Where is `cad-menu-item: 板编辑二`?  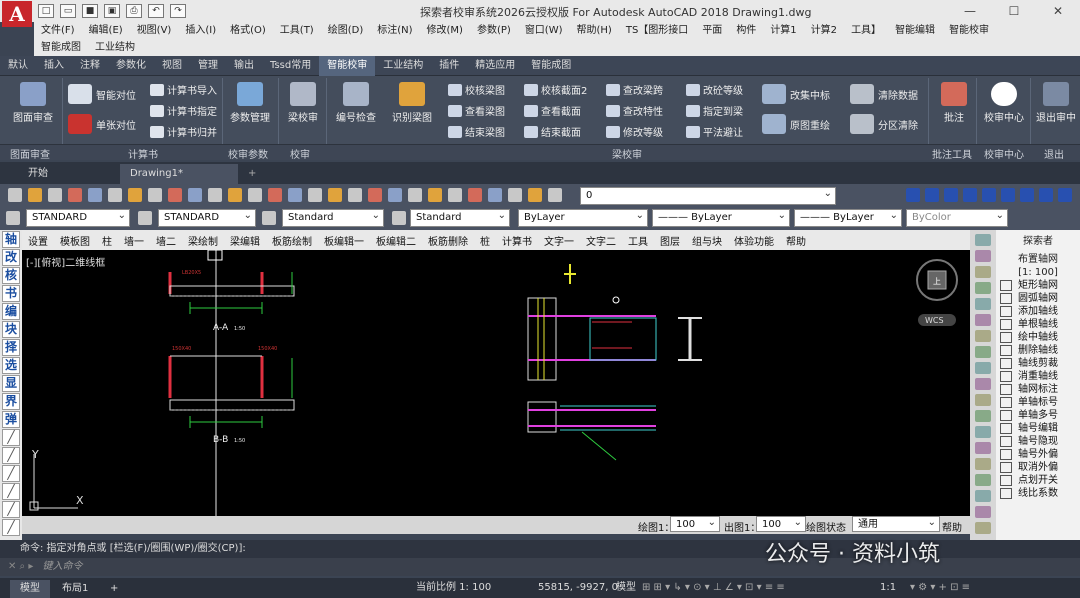
cad-menu-item: 板编辑二 is located at coordinates (396, 240).